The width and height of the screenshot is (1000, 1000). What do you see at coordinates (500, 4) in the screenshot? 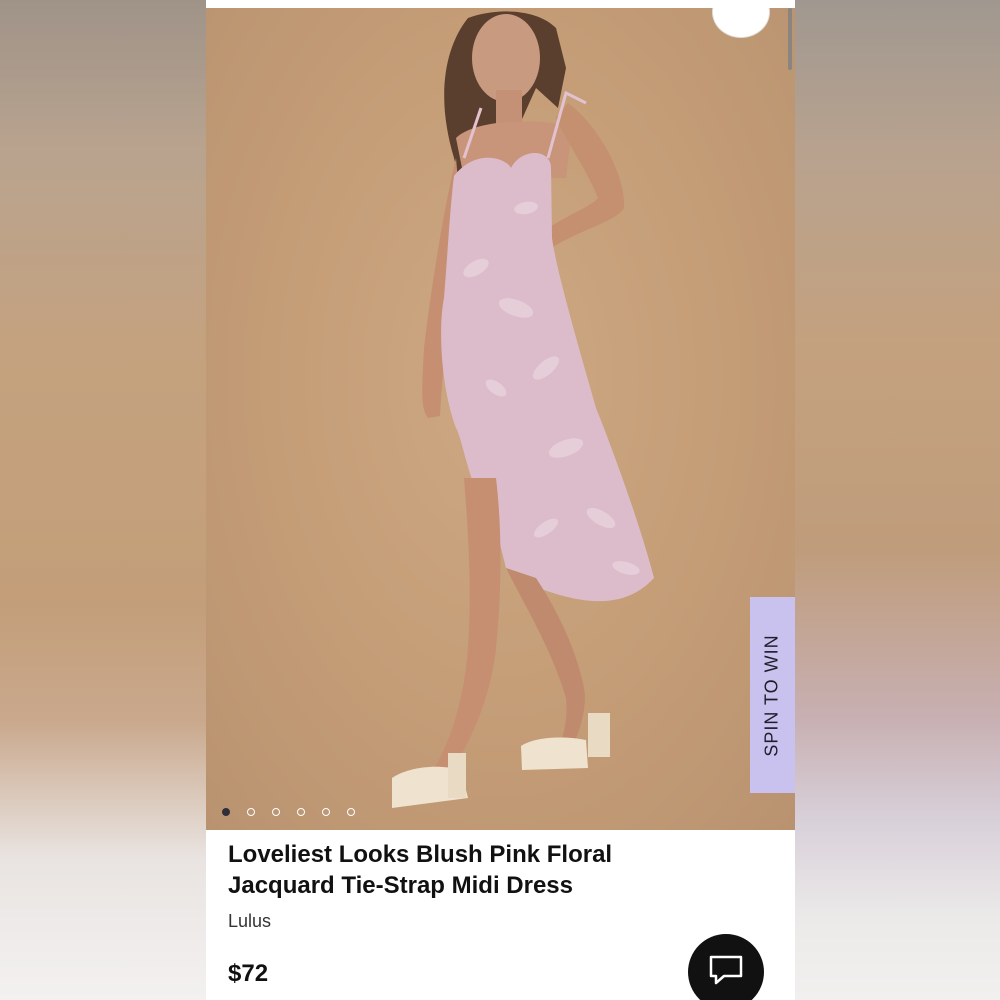
I see `top-strip` at bounding box center [500, 4].